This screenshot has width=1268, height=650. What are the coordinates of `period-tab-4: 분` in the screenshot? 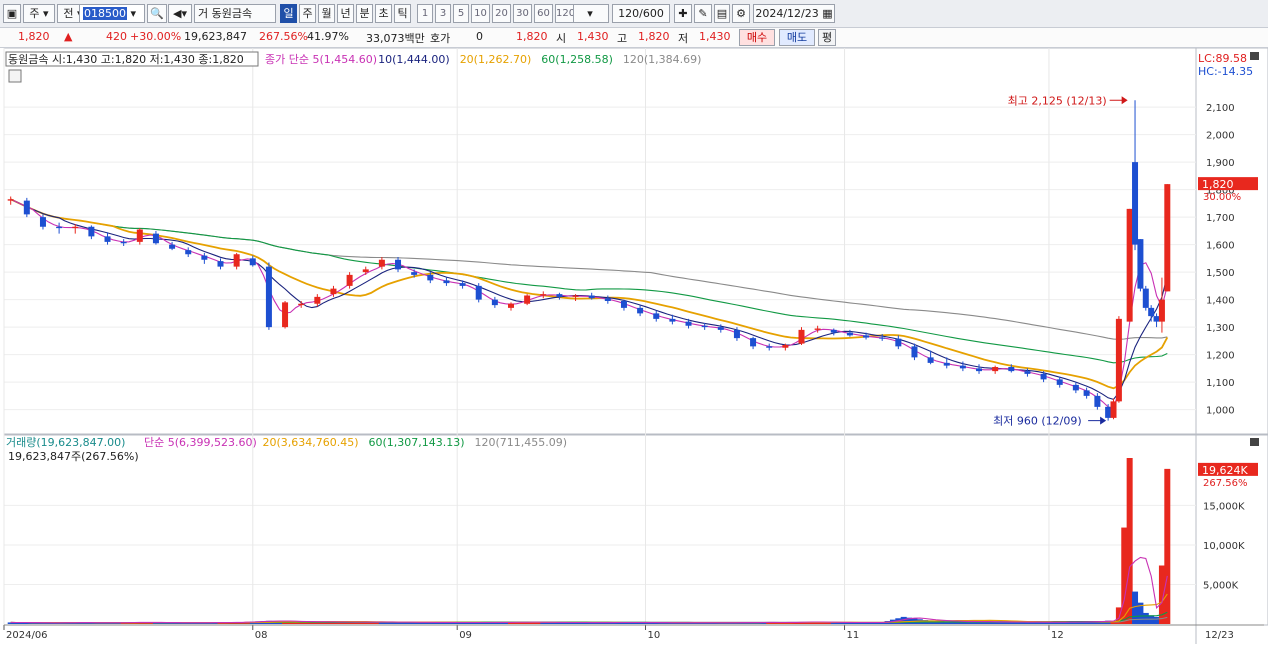 It's located at (364, 13).